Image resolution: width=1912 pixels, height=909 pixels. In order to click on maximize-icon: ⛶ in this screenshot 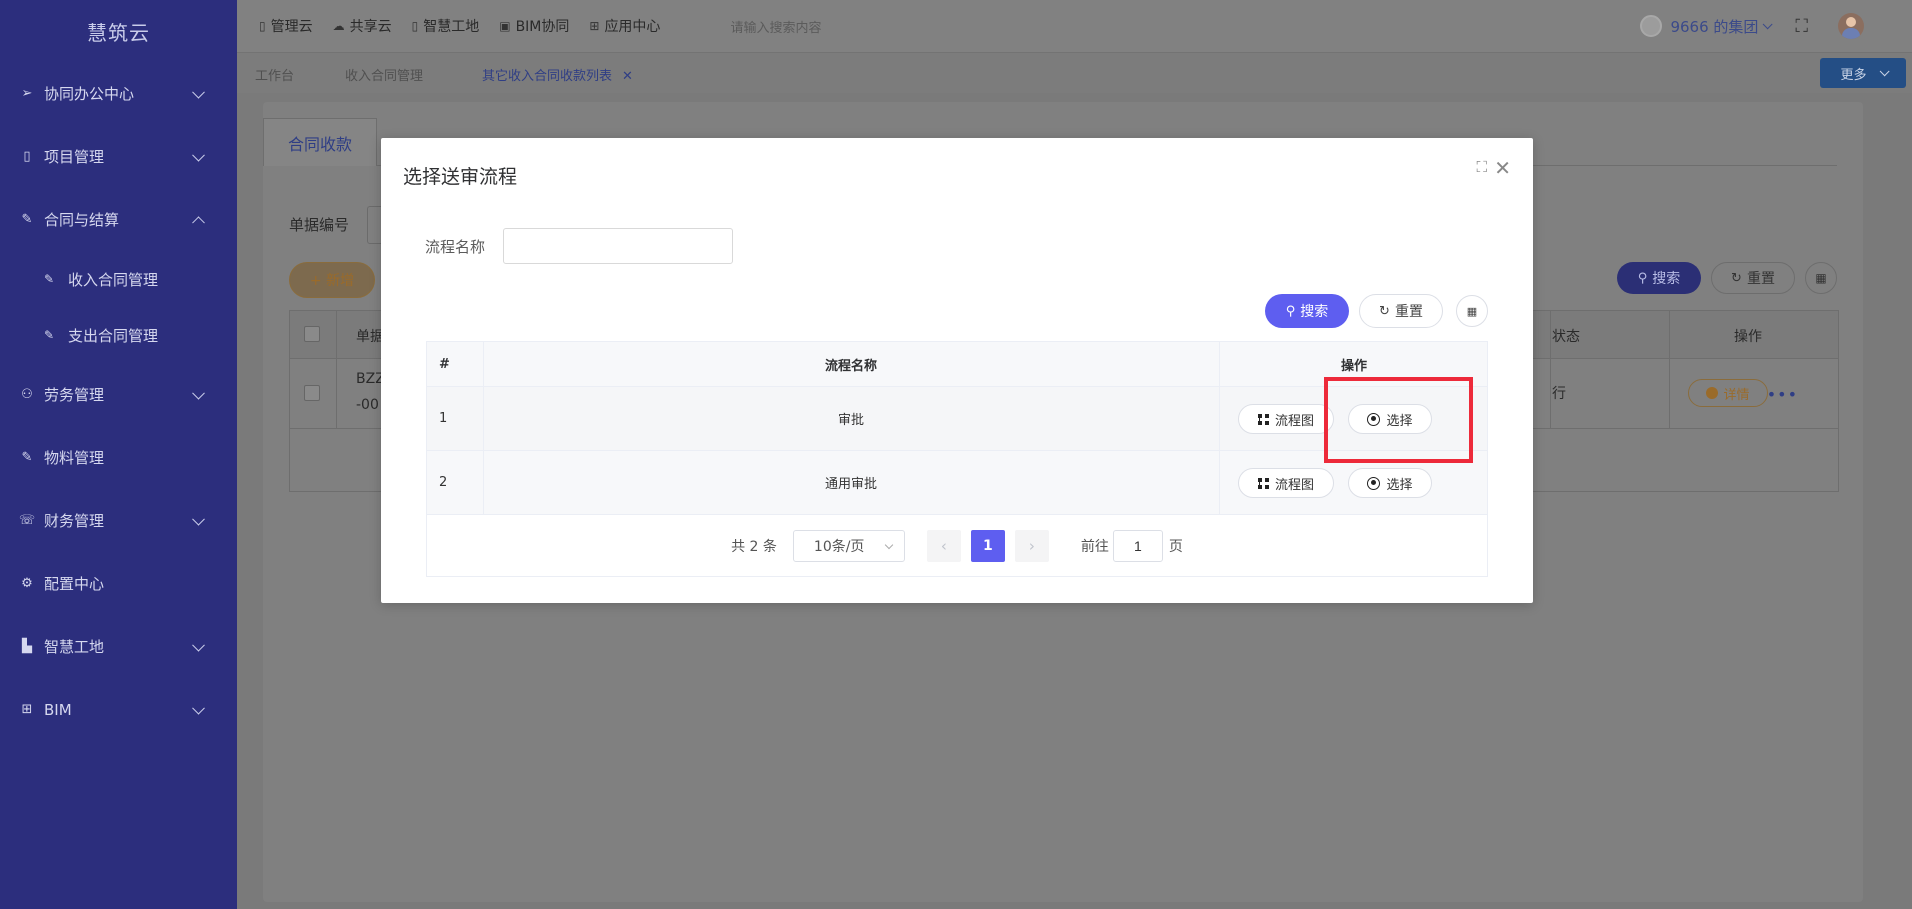, I will do `click(1481, 167)`.